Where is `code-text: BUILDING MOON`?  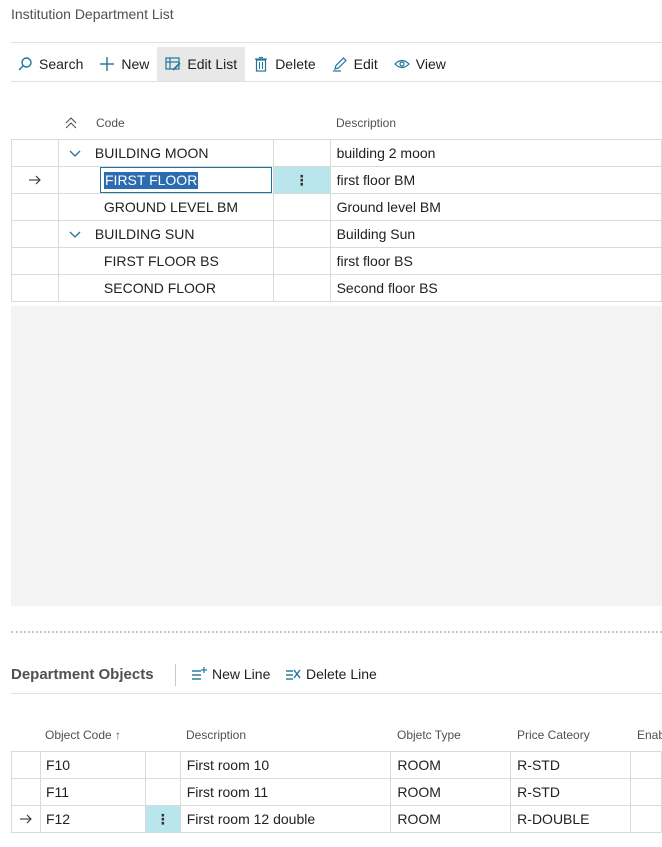
code-text: BUILDING MOON is located at coordinates (151, 153).